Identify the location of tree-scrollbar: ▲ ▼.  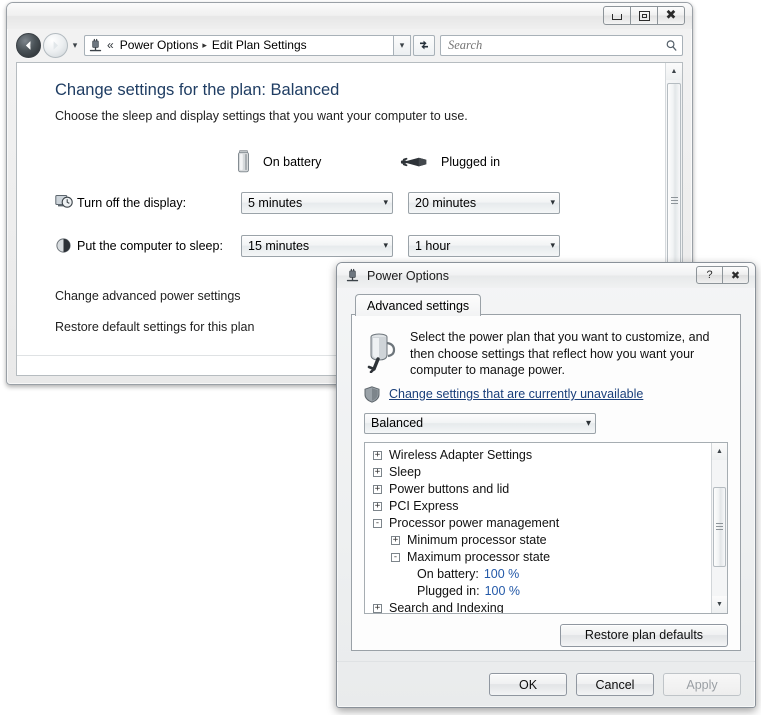
(719, 527).